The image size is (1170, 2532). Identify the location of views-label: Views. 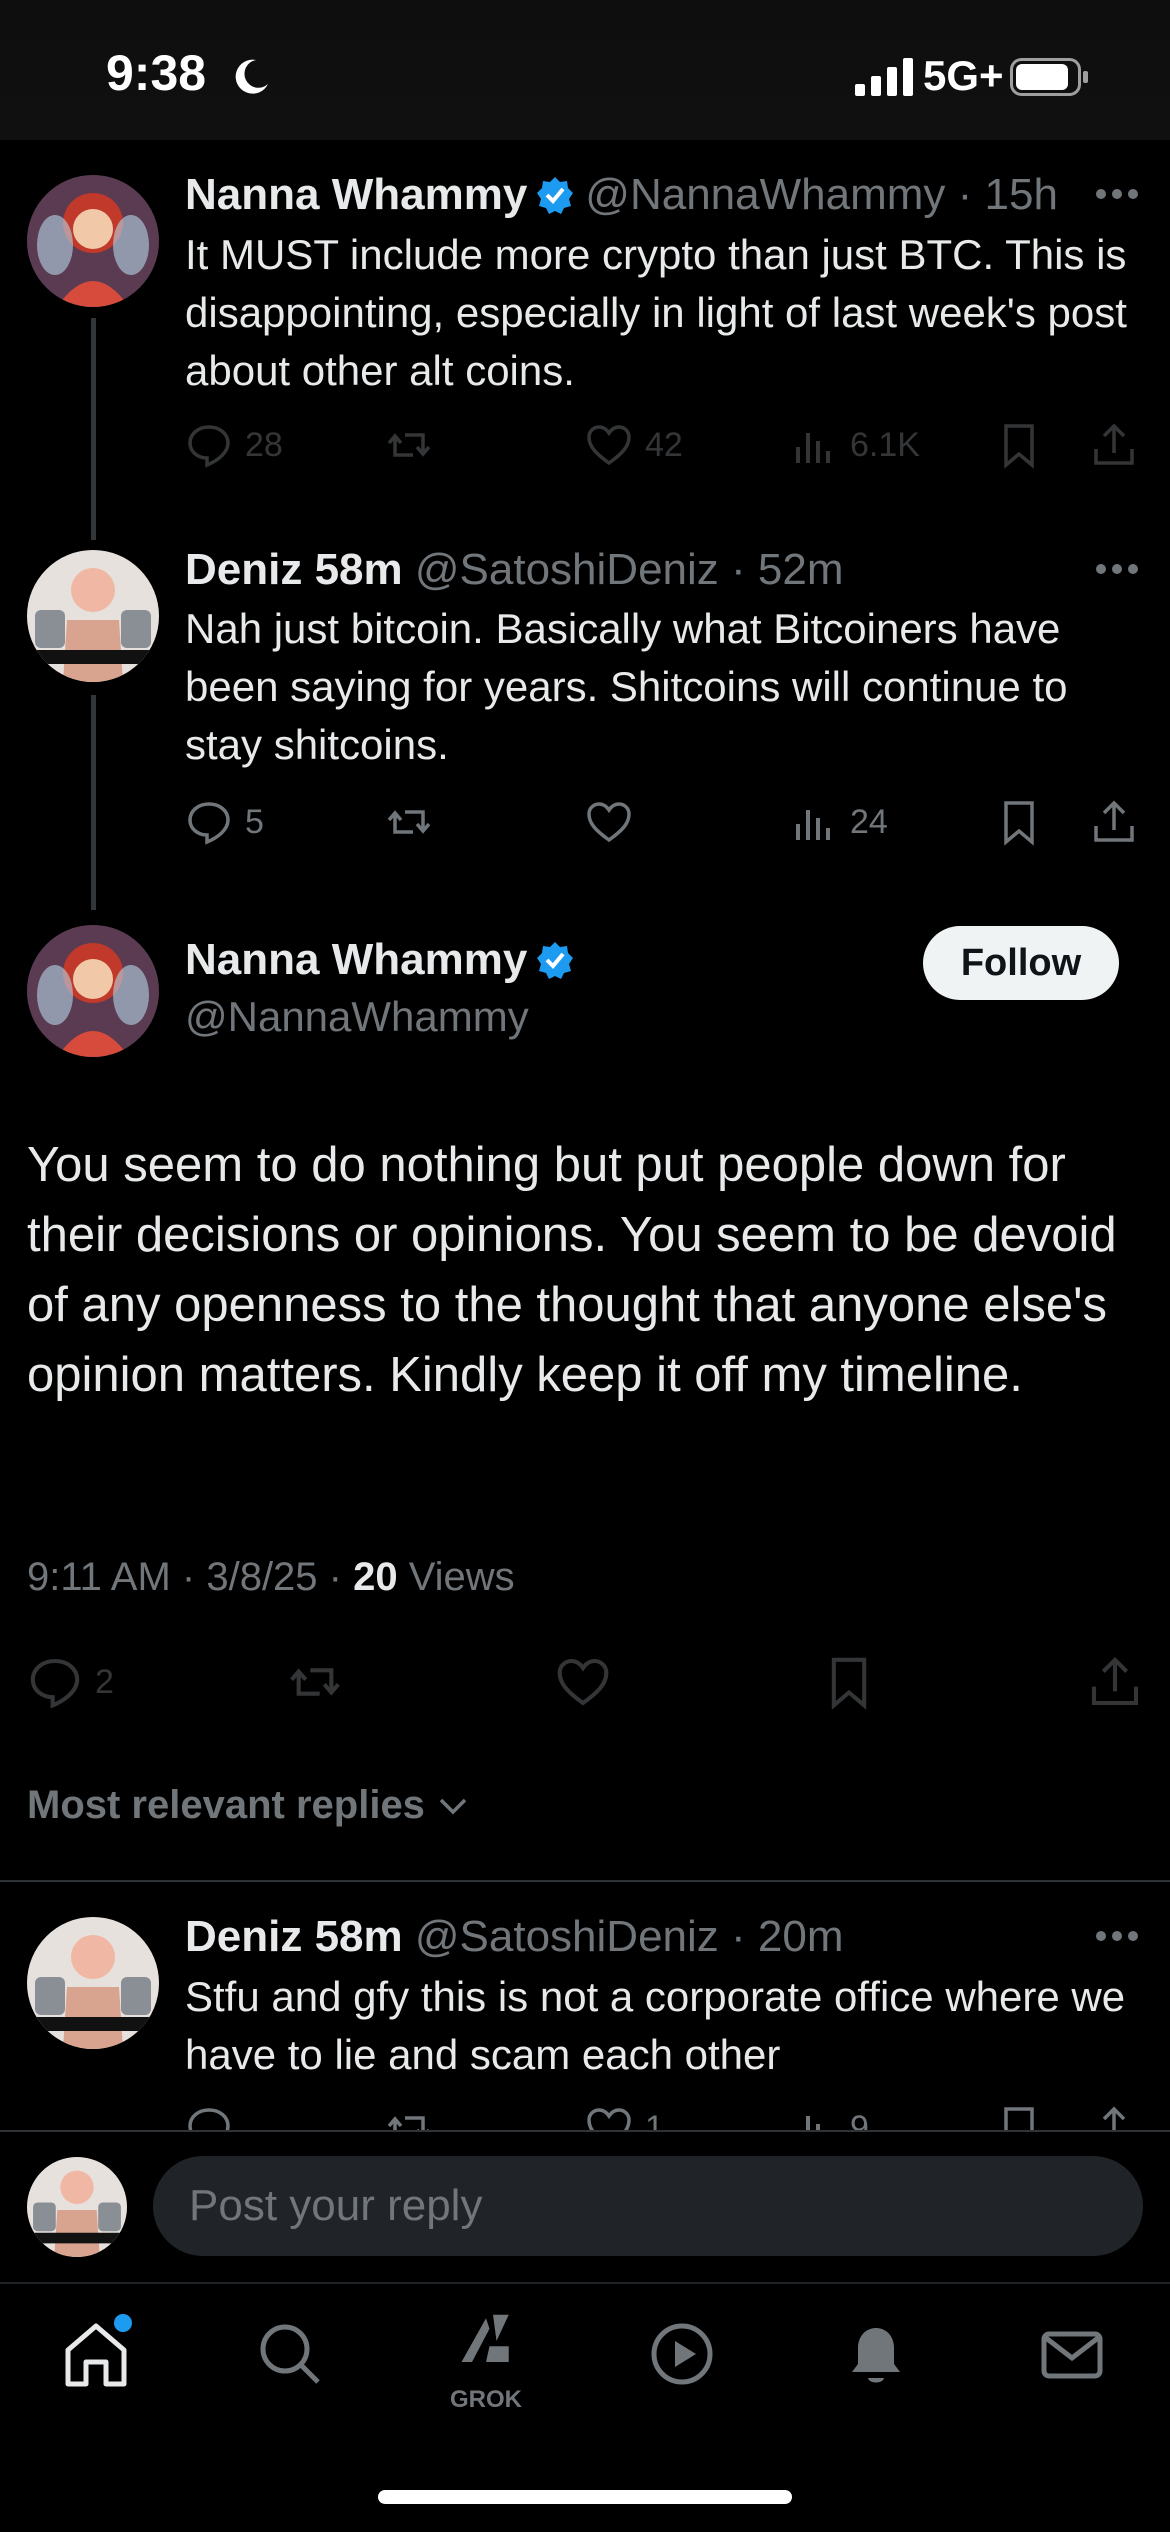
(456, 1577).